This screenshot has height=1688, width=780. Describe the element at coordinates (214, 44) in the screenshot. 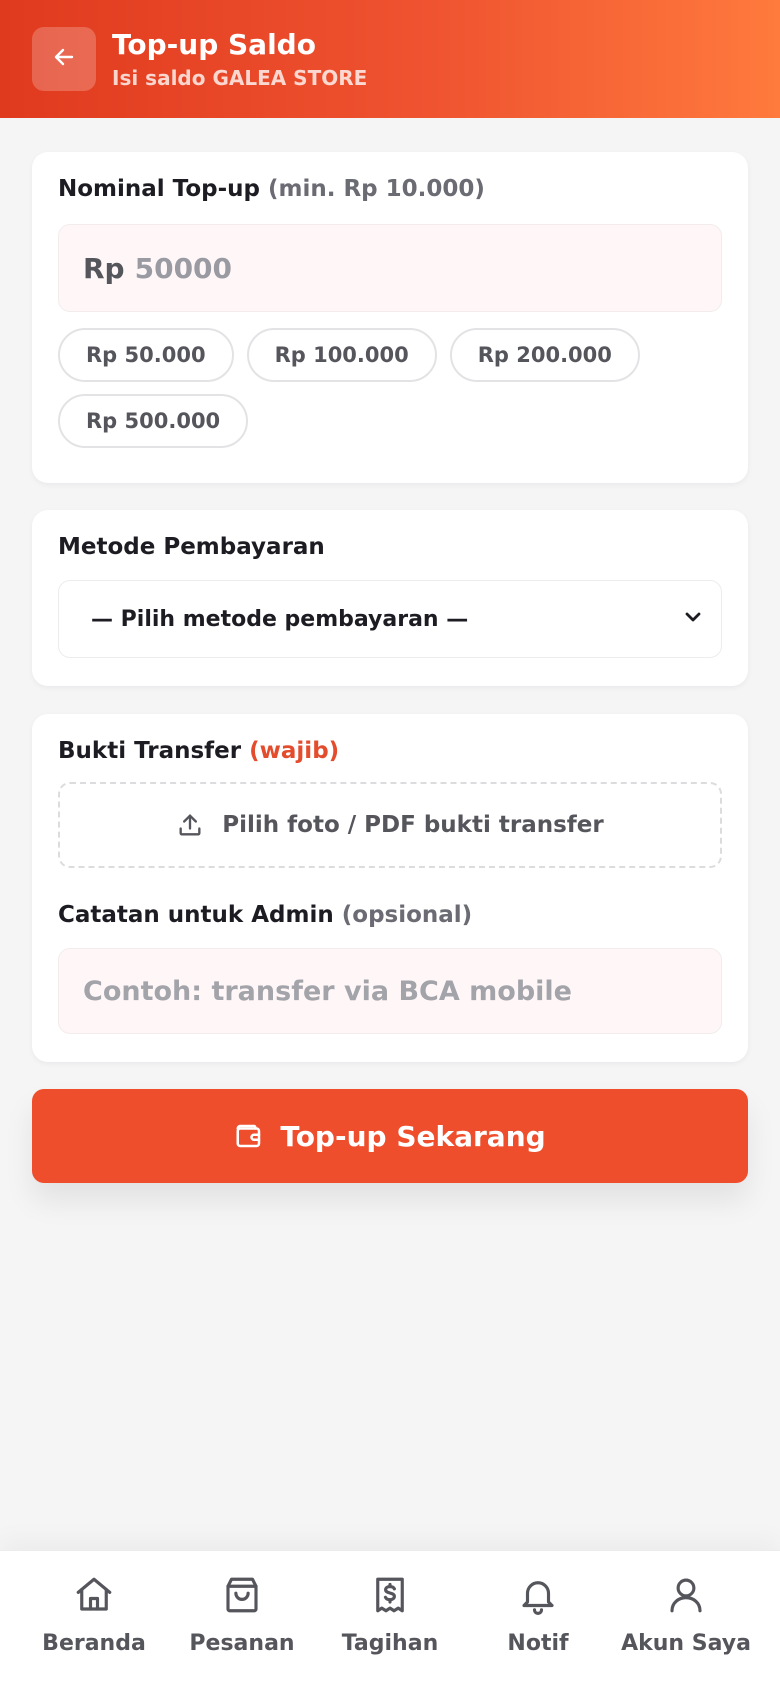

I see `page-title: Top-up Saldo` at that location.